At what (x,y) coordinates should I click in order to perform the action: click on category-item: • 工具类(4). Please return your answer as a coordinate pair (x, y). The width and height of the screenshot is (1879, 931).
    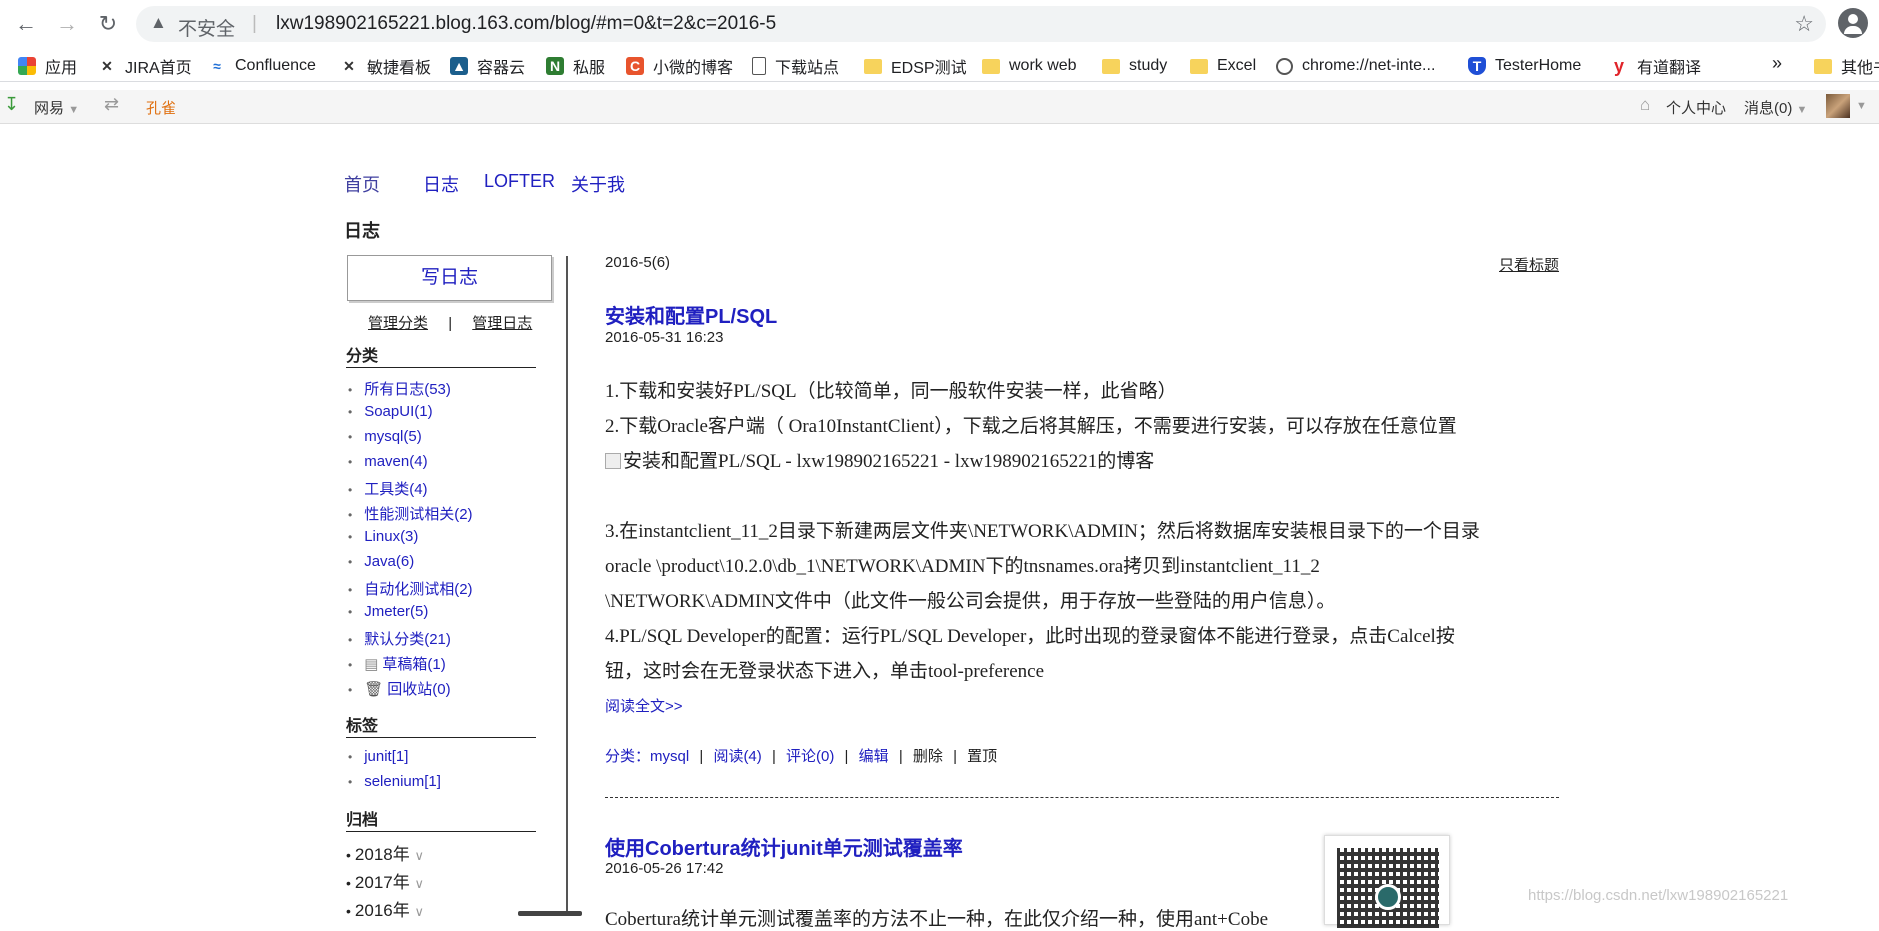
    Looking at the image, I should click on (410, 490).